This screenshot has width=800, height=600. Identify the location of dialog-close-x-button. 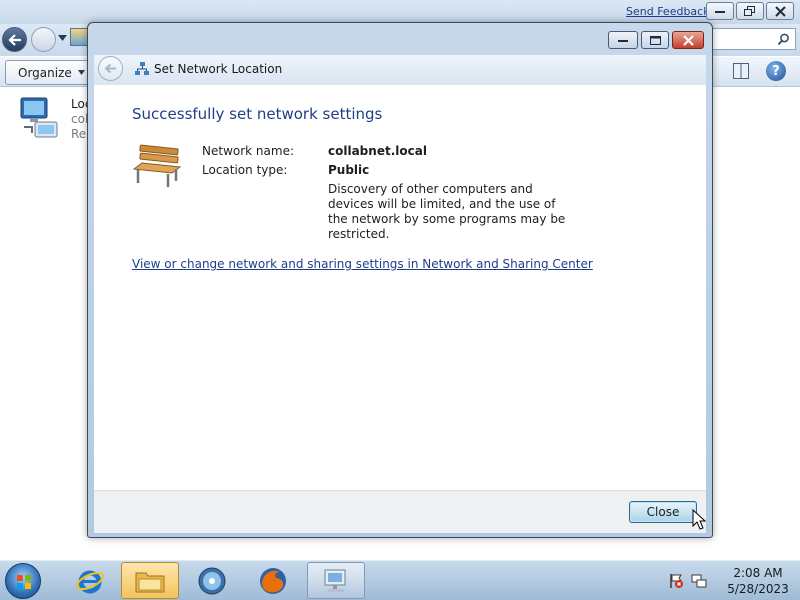
(688, 40).